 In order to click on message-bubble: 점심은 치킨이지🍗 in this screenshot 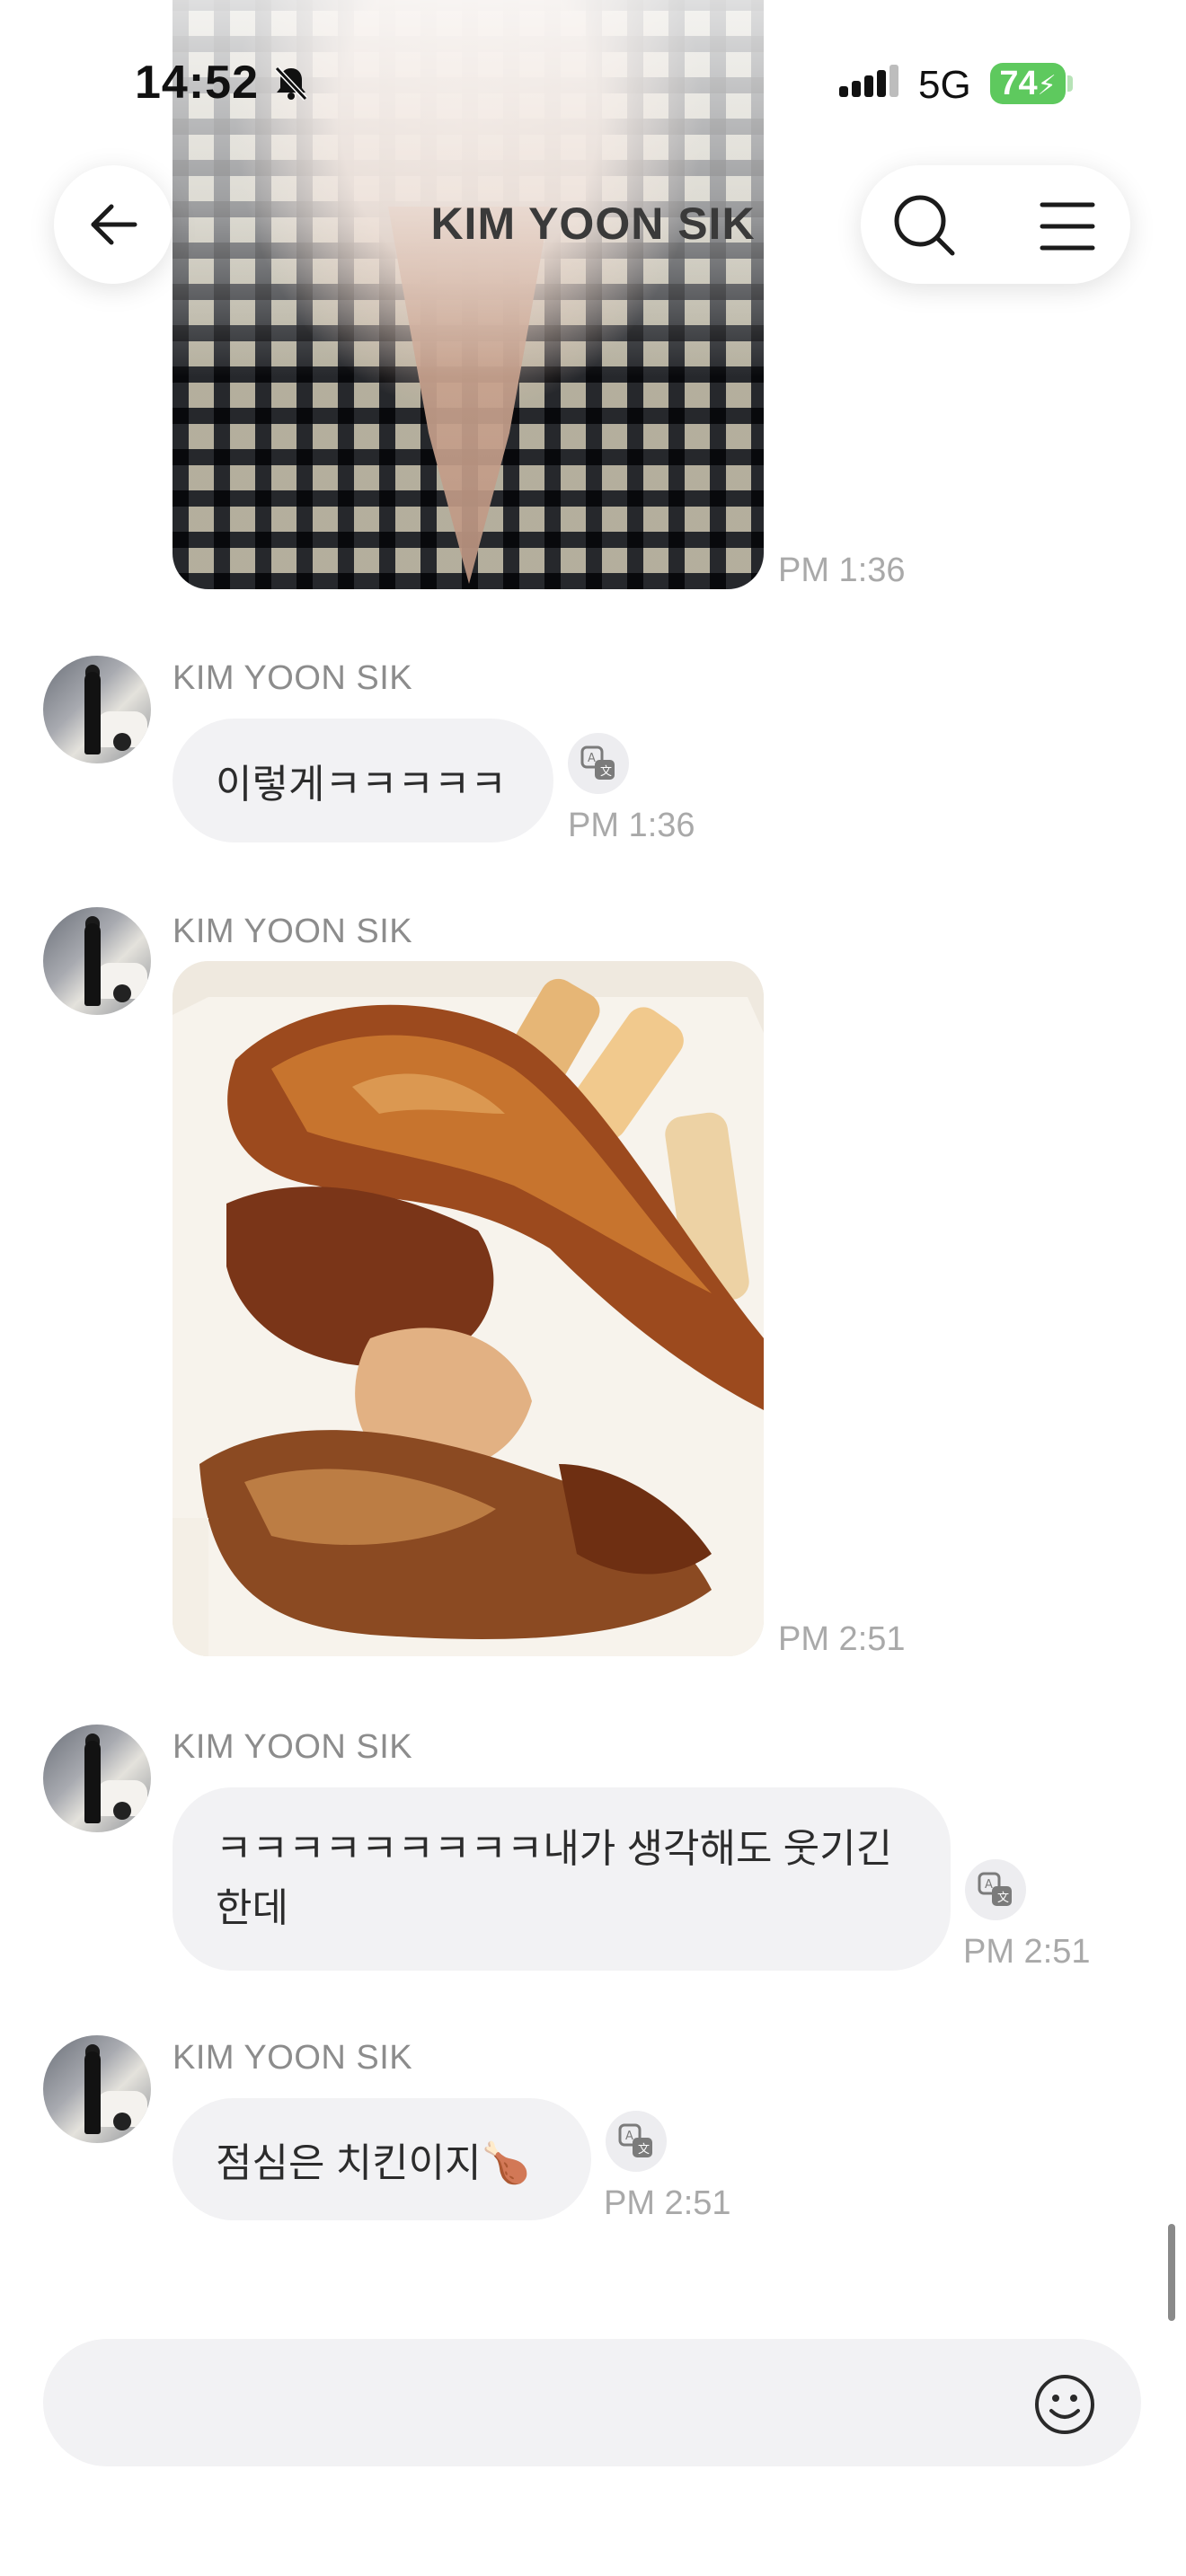, I will do `click(382, 2159)`.